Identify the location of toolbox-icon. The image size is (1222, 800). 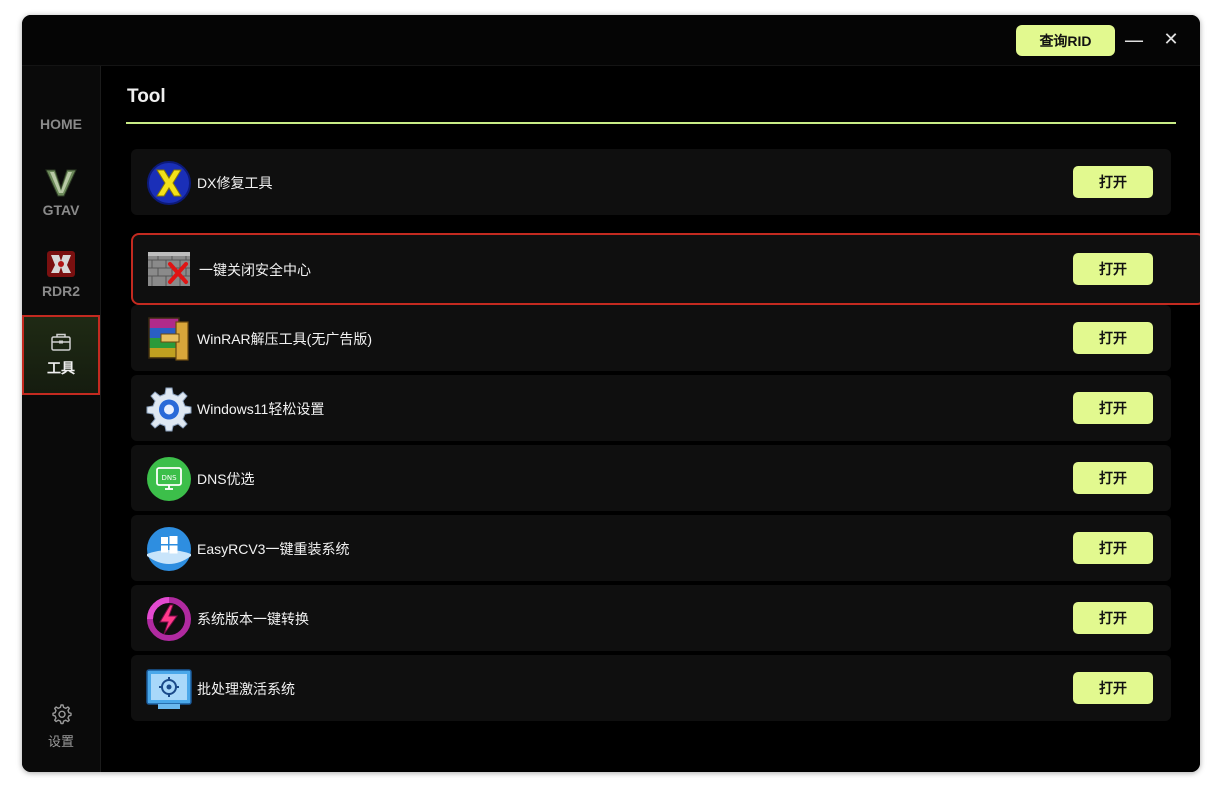
(61, 342).